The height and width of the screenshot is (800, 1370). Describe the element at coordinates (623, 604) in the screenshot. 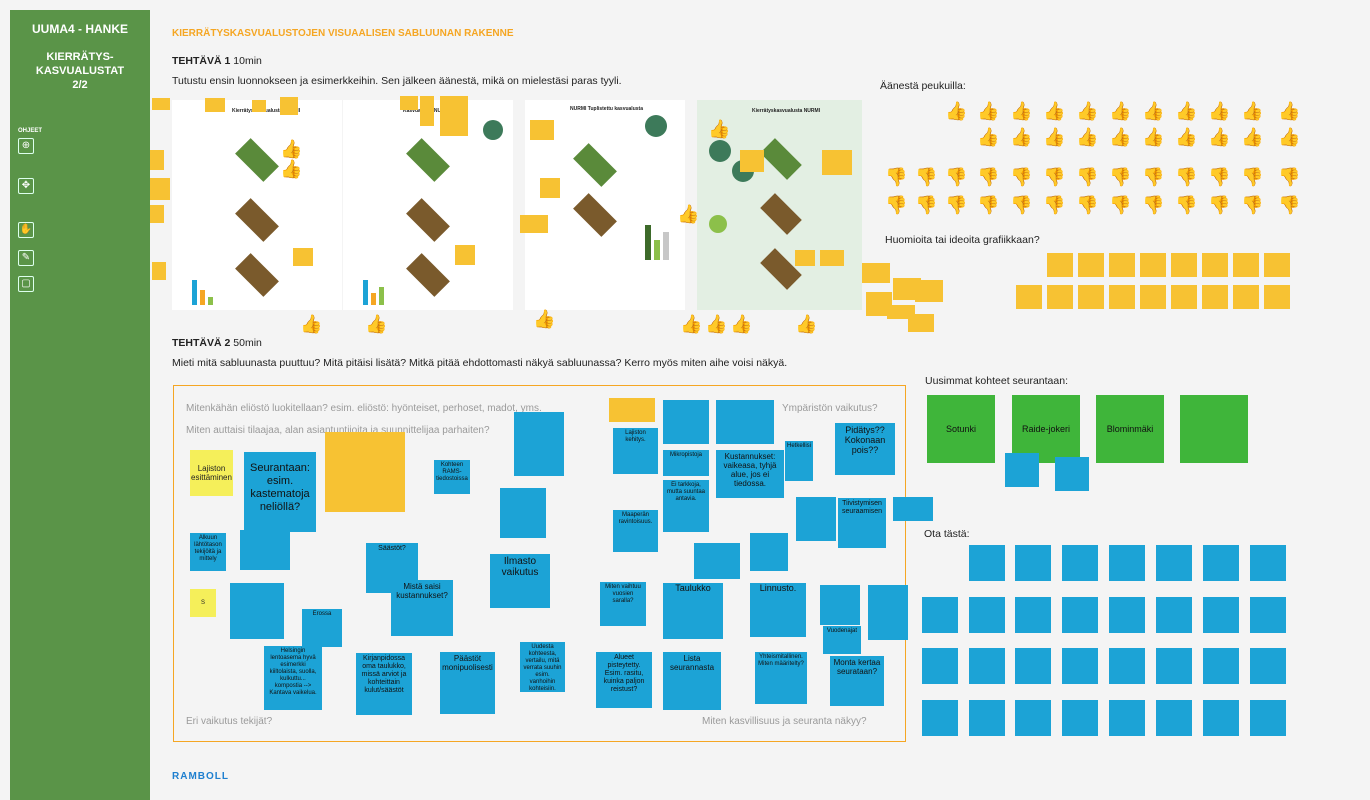

I see `sticky-miten-vaihtuu: Miten vaihtuu vuosien saralla?` at that location.